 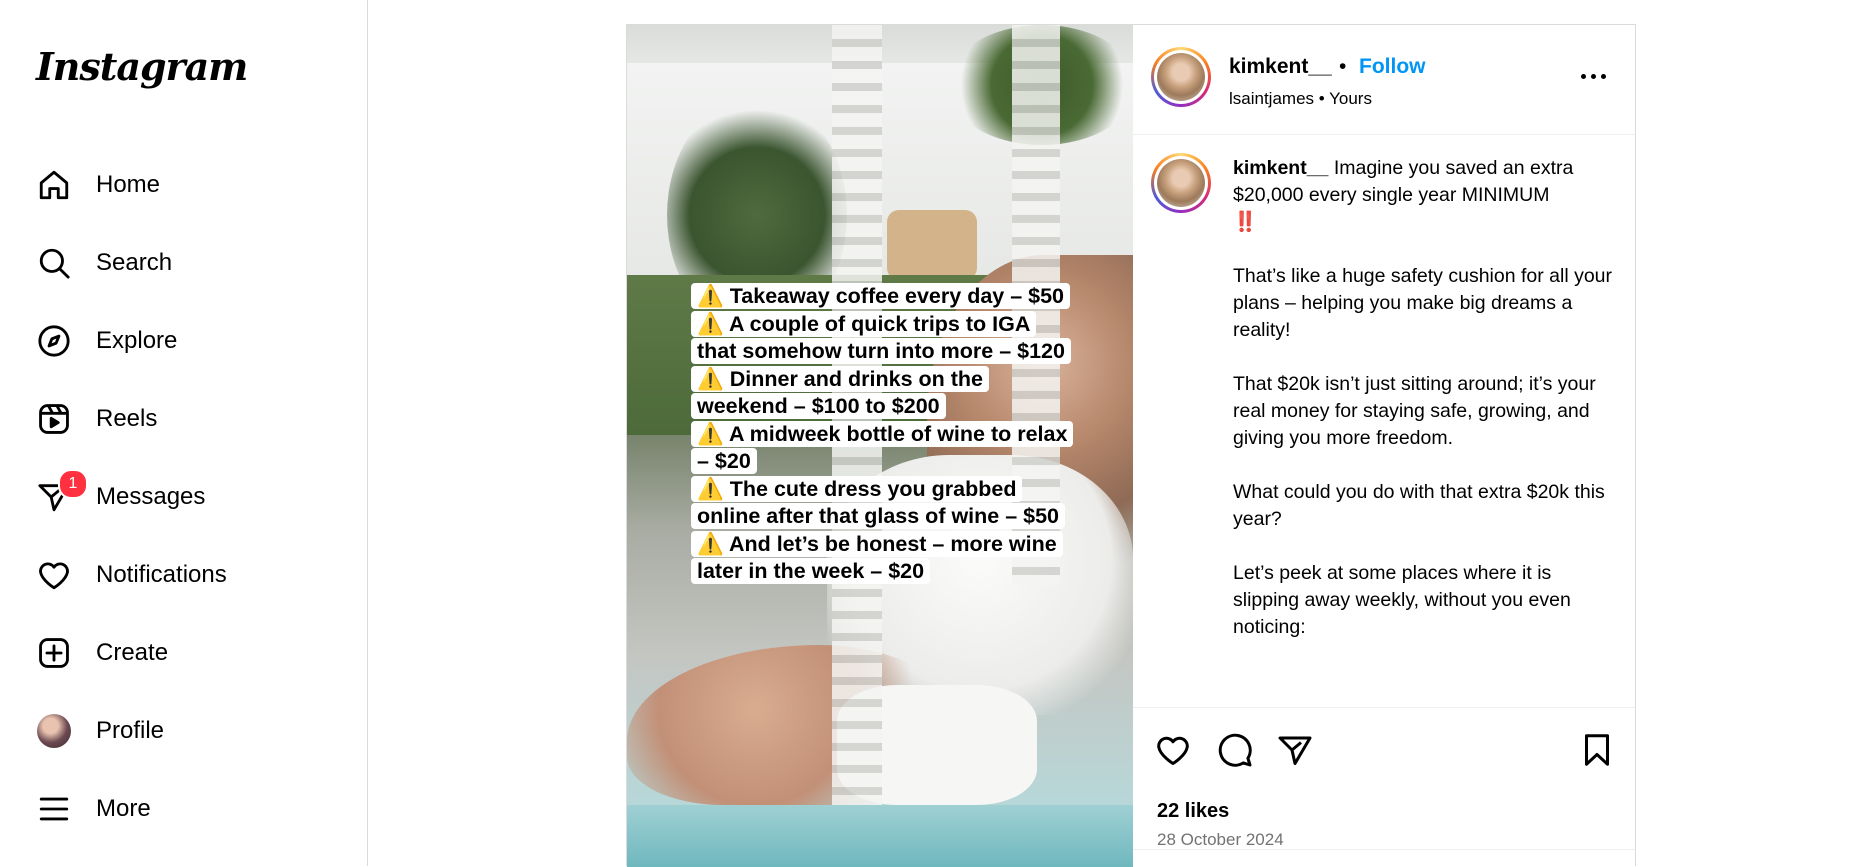 What do you see at coordinates (880, 836) in the screenshot?
I see `media-pool` at bounding box center [880, 836].